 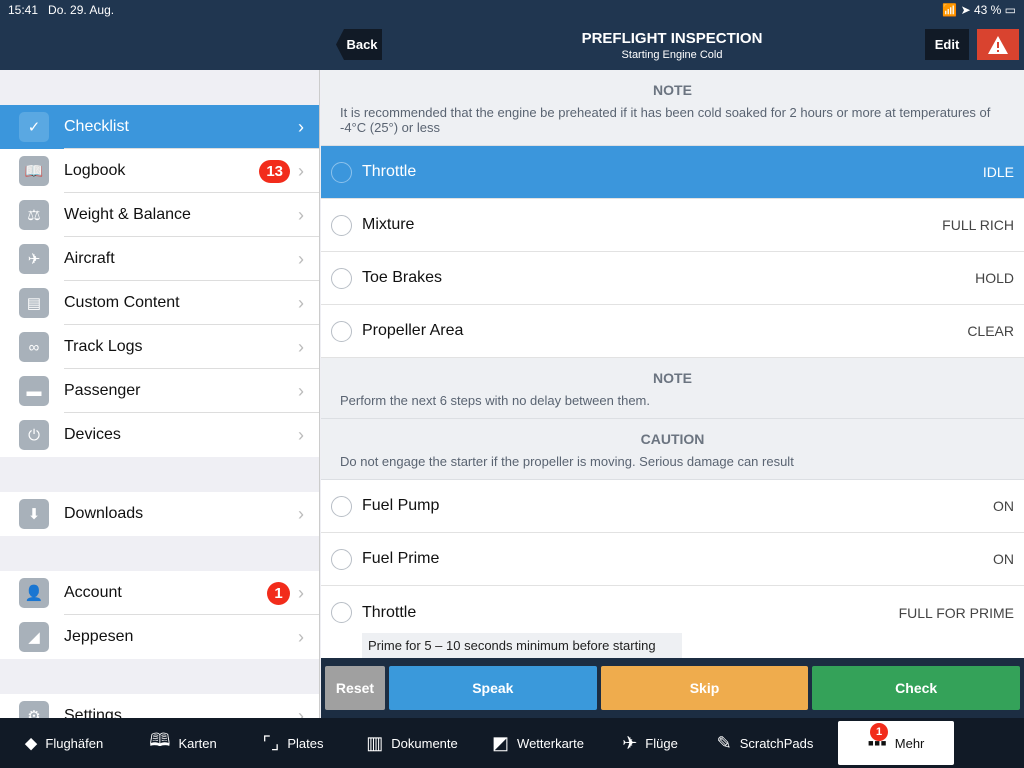 I want to click on item-name: Throttle, so click(x=389, y=171).